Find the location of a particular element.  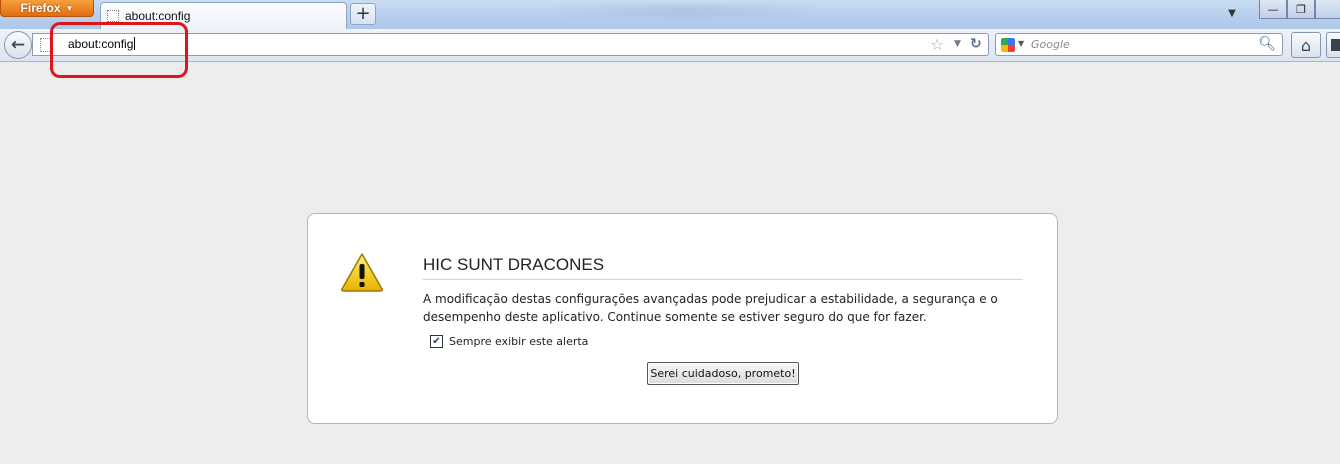

warning-title: HIC SUNT DRACONES is located at coordinates (723, 267).